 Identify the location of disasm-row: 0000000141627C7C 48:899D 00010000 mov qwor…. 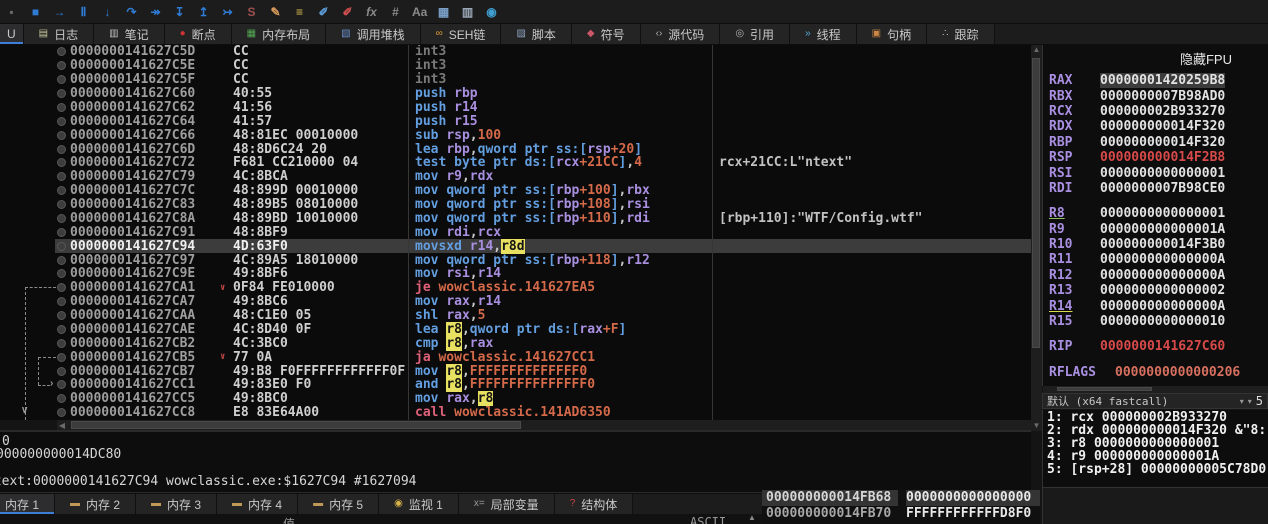
(515, 190).